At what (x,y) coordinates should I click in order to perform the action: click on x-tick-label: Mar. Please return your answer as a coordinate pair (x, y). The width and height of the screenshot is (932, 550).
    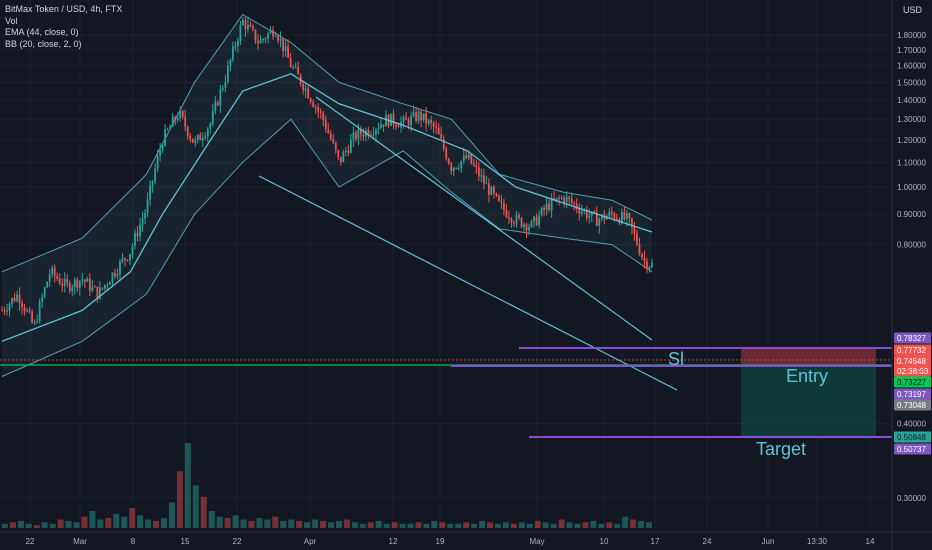
    Looking at the image, I should click on (80, 541).